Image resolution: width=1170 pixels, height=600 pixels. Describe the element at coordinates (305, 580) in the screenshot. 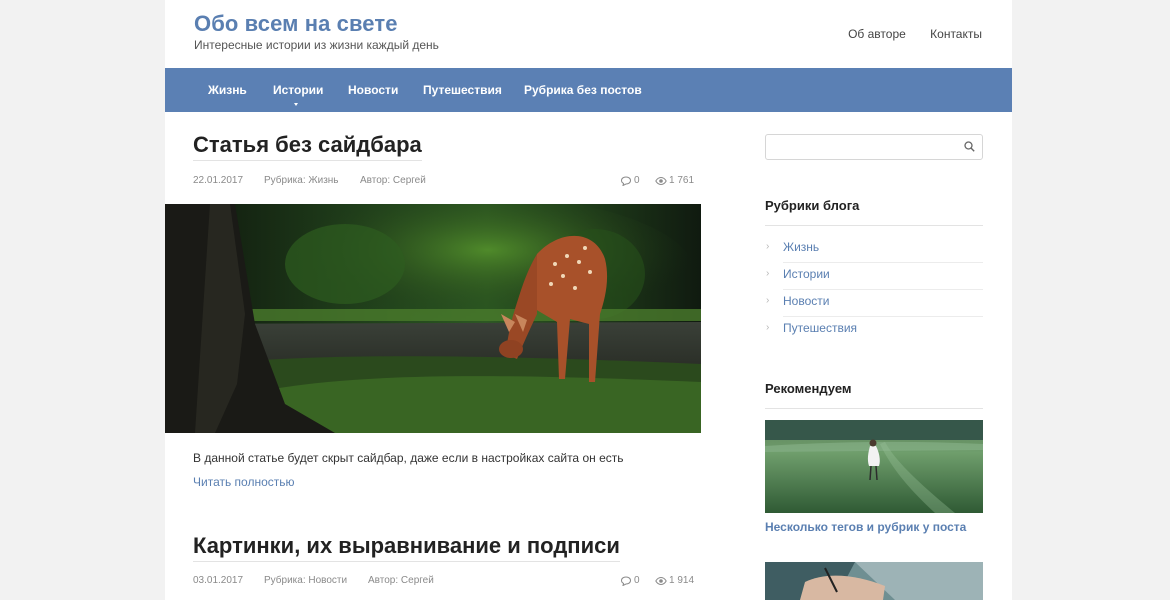

I see `post-category: Рубрика: Новости` at that location.